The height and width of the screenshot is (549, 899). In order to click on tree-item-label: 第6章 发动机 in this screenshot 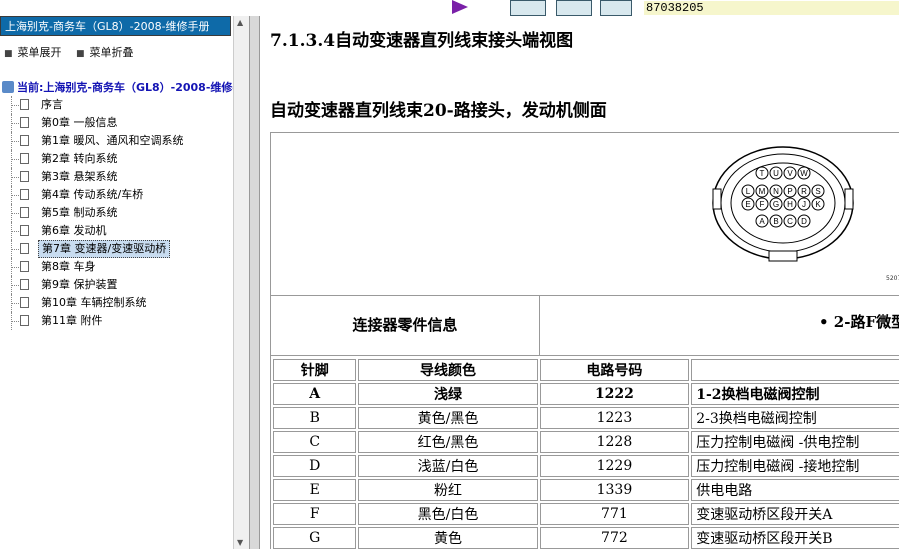, I will do `click(74, 230)`.